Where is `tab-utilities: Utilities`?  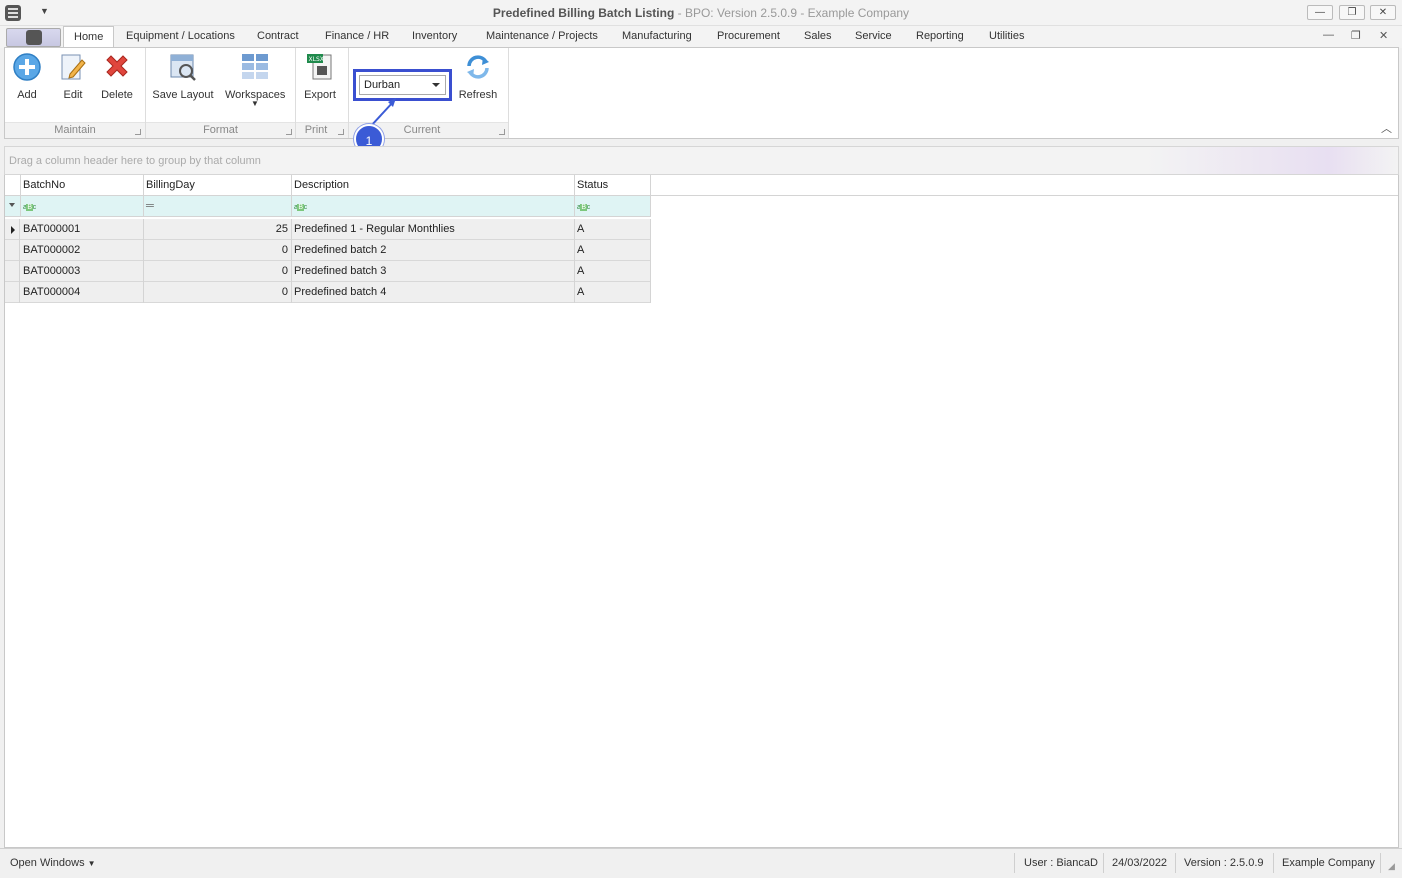
tab-utilities: Utilities is located at coordinates (1006, 36).